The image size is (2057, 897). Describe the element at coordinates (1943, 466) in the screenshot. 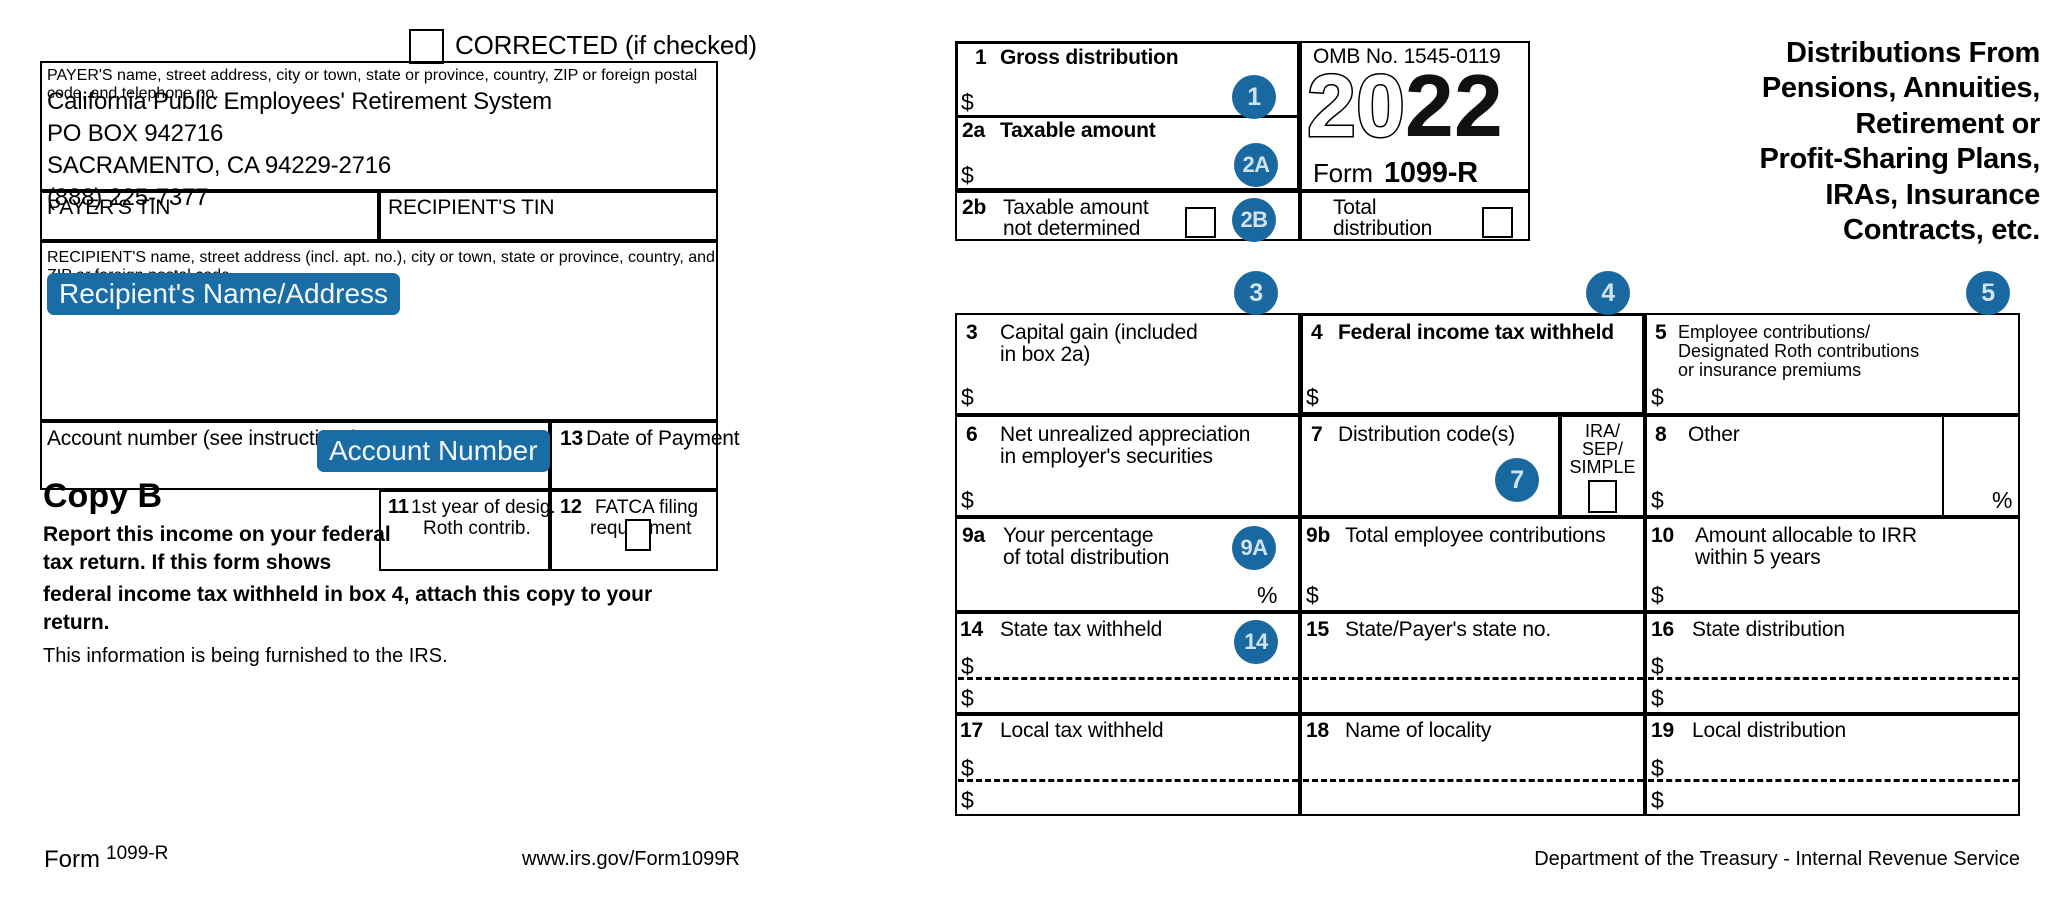

I see `box-8-percent-divider` at that location.